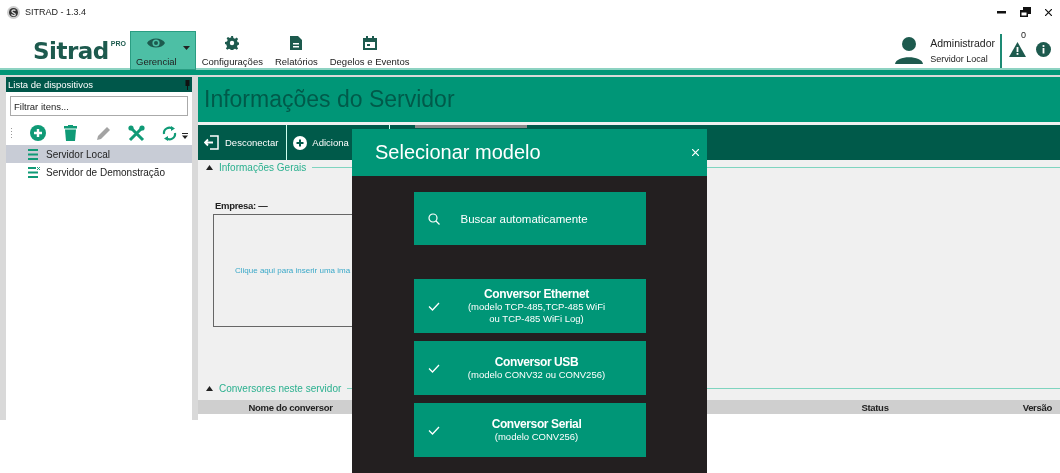  Describe the element at coordinates (1025, 12) in the screenshot. I see `restore-icon` at that location.